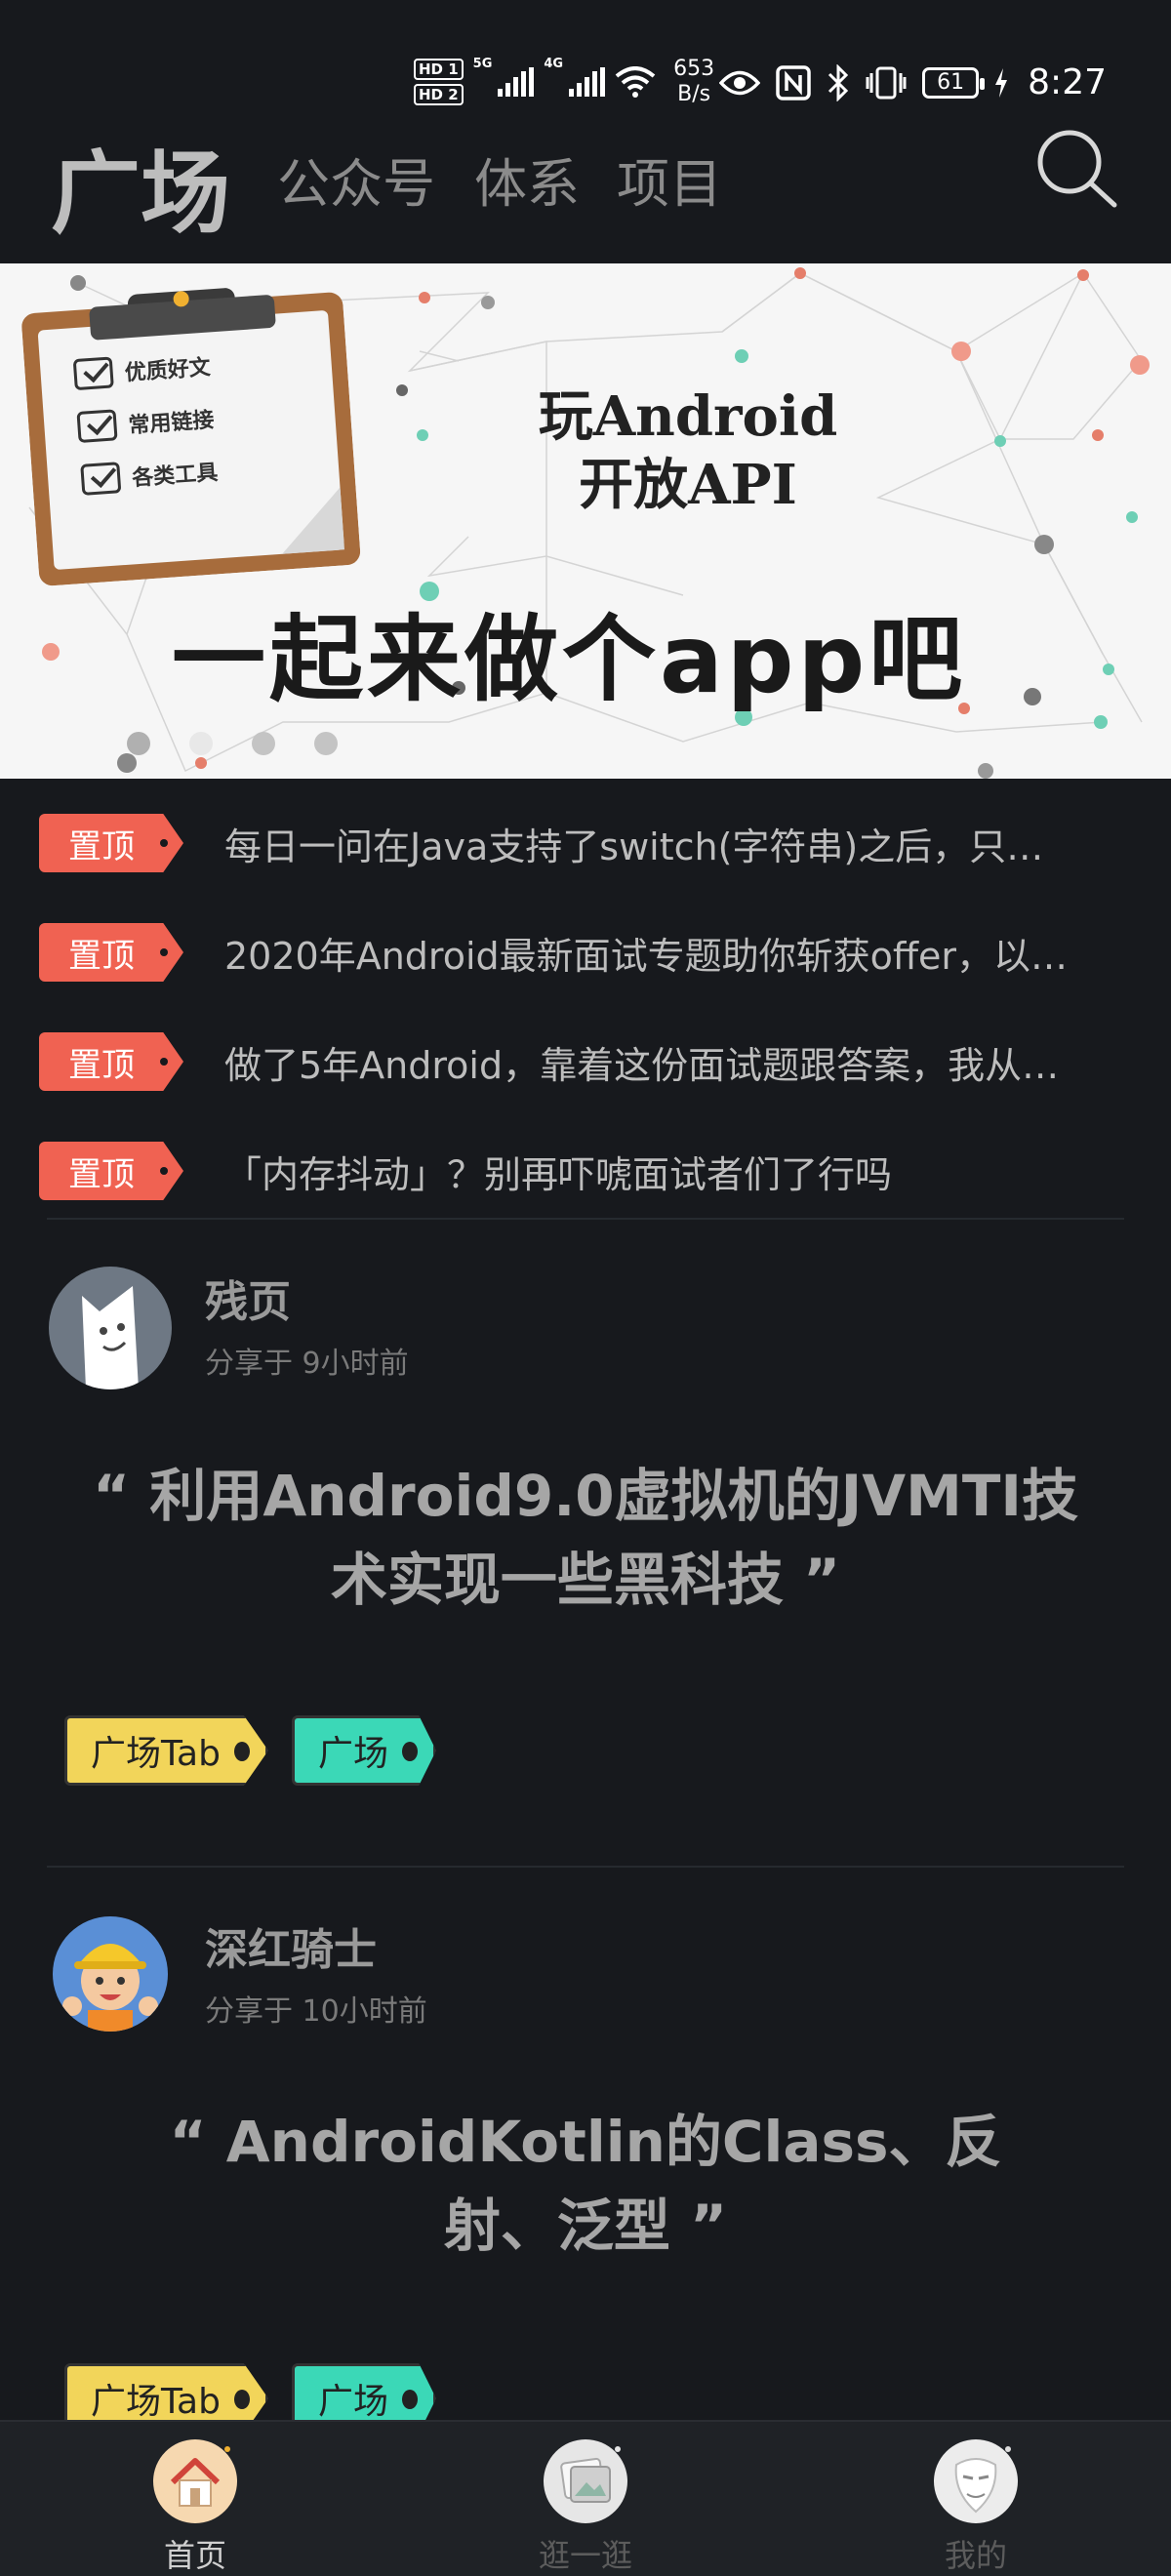 This screenshot has width=1171, height=2576. I want to click on nav-explore: 逛一逛, so click(585, 2507).